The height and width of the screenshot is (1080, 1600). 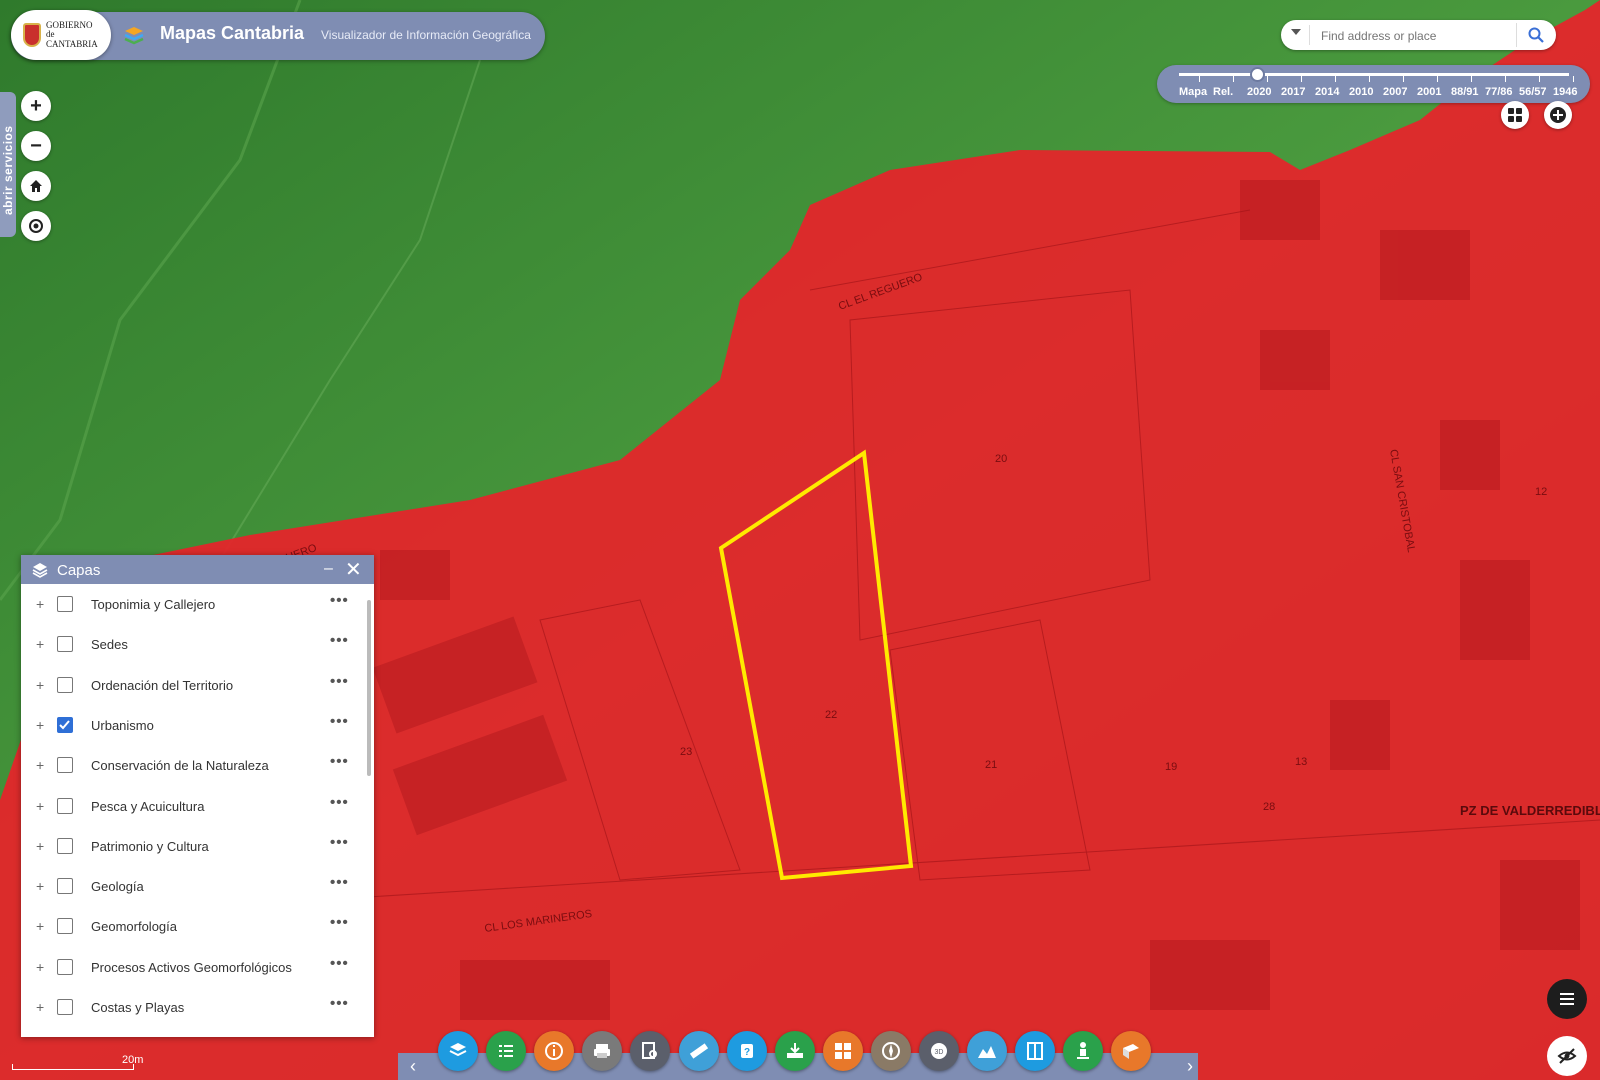 What do you see at coordinates (134, 927) in the screenshot?
I see `layer-label: Geomorfología` at bounding box center [134, 927].